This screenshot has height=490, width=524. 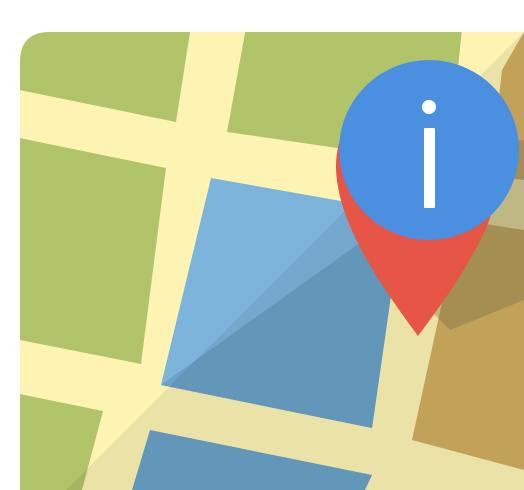 I want to click on park-block-left, so click(x=93, y=249).